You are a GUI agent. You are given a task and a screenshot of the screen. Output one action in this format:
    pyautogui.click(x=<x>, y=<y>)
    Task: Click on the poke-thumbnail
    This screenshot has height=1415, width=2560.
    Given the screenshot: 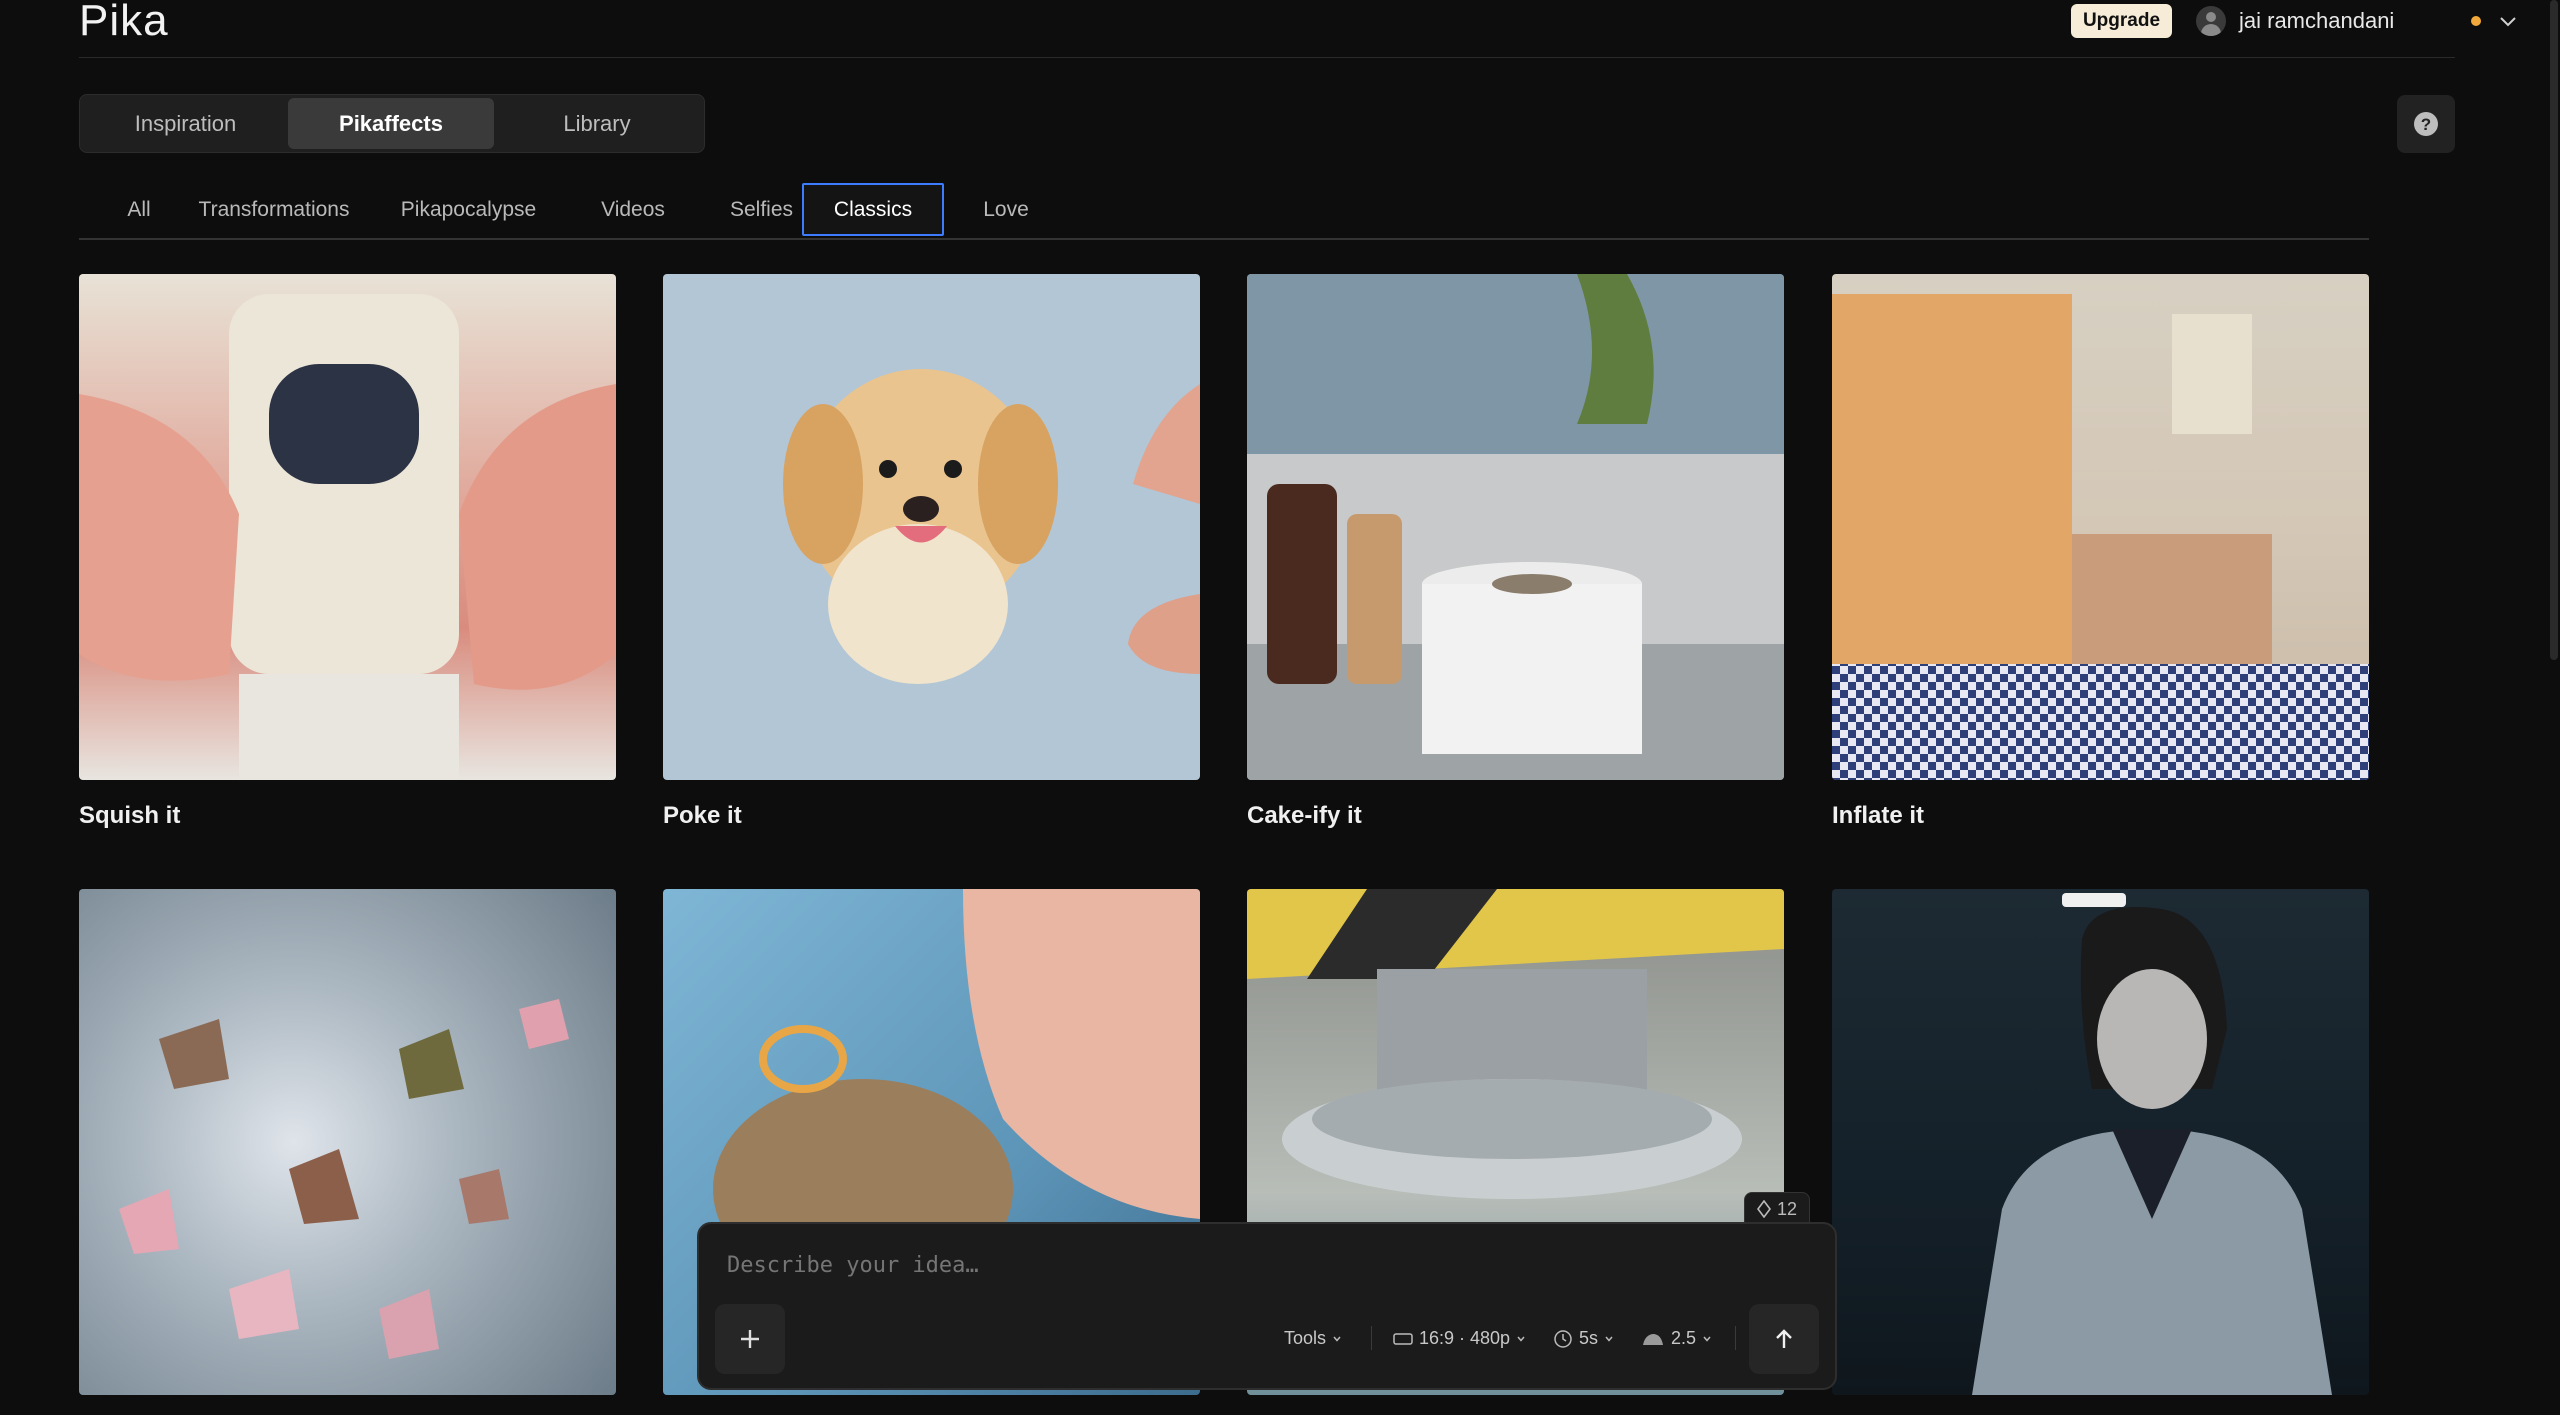 What is the action you would take?
    pyautogui.click(x=931, y=527)
    